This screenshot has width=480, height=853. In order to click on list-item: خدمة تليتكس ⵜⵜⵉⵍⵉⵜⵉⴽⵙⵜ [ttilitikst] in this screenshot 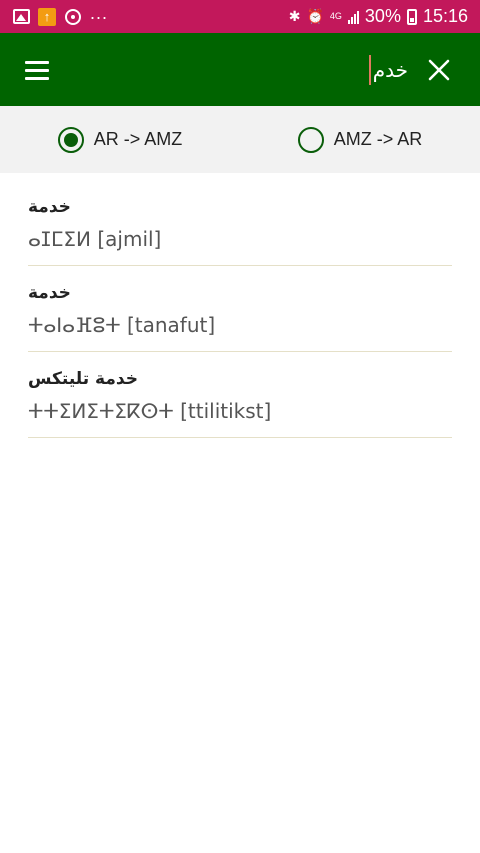, I will do `click(240, 395)`.